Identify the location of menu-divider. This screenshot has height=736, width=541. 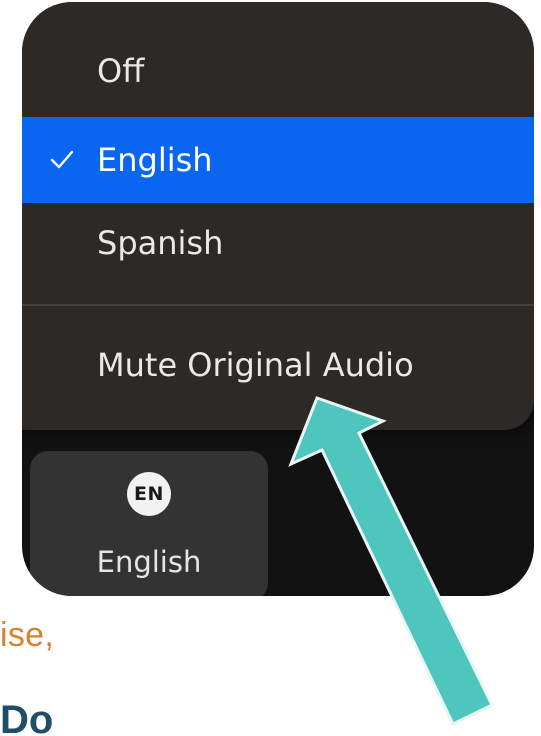
(278, 305).